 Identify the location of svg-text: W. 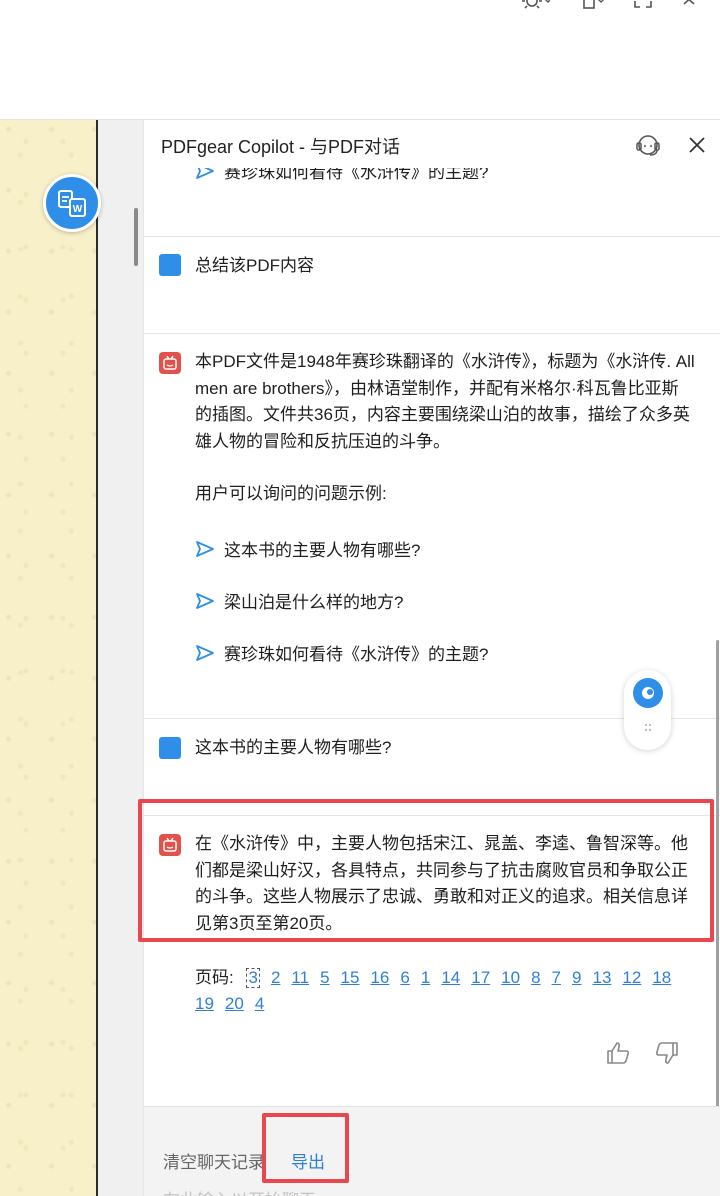
(78, 209).